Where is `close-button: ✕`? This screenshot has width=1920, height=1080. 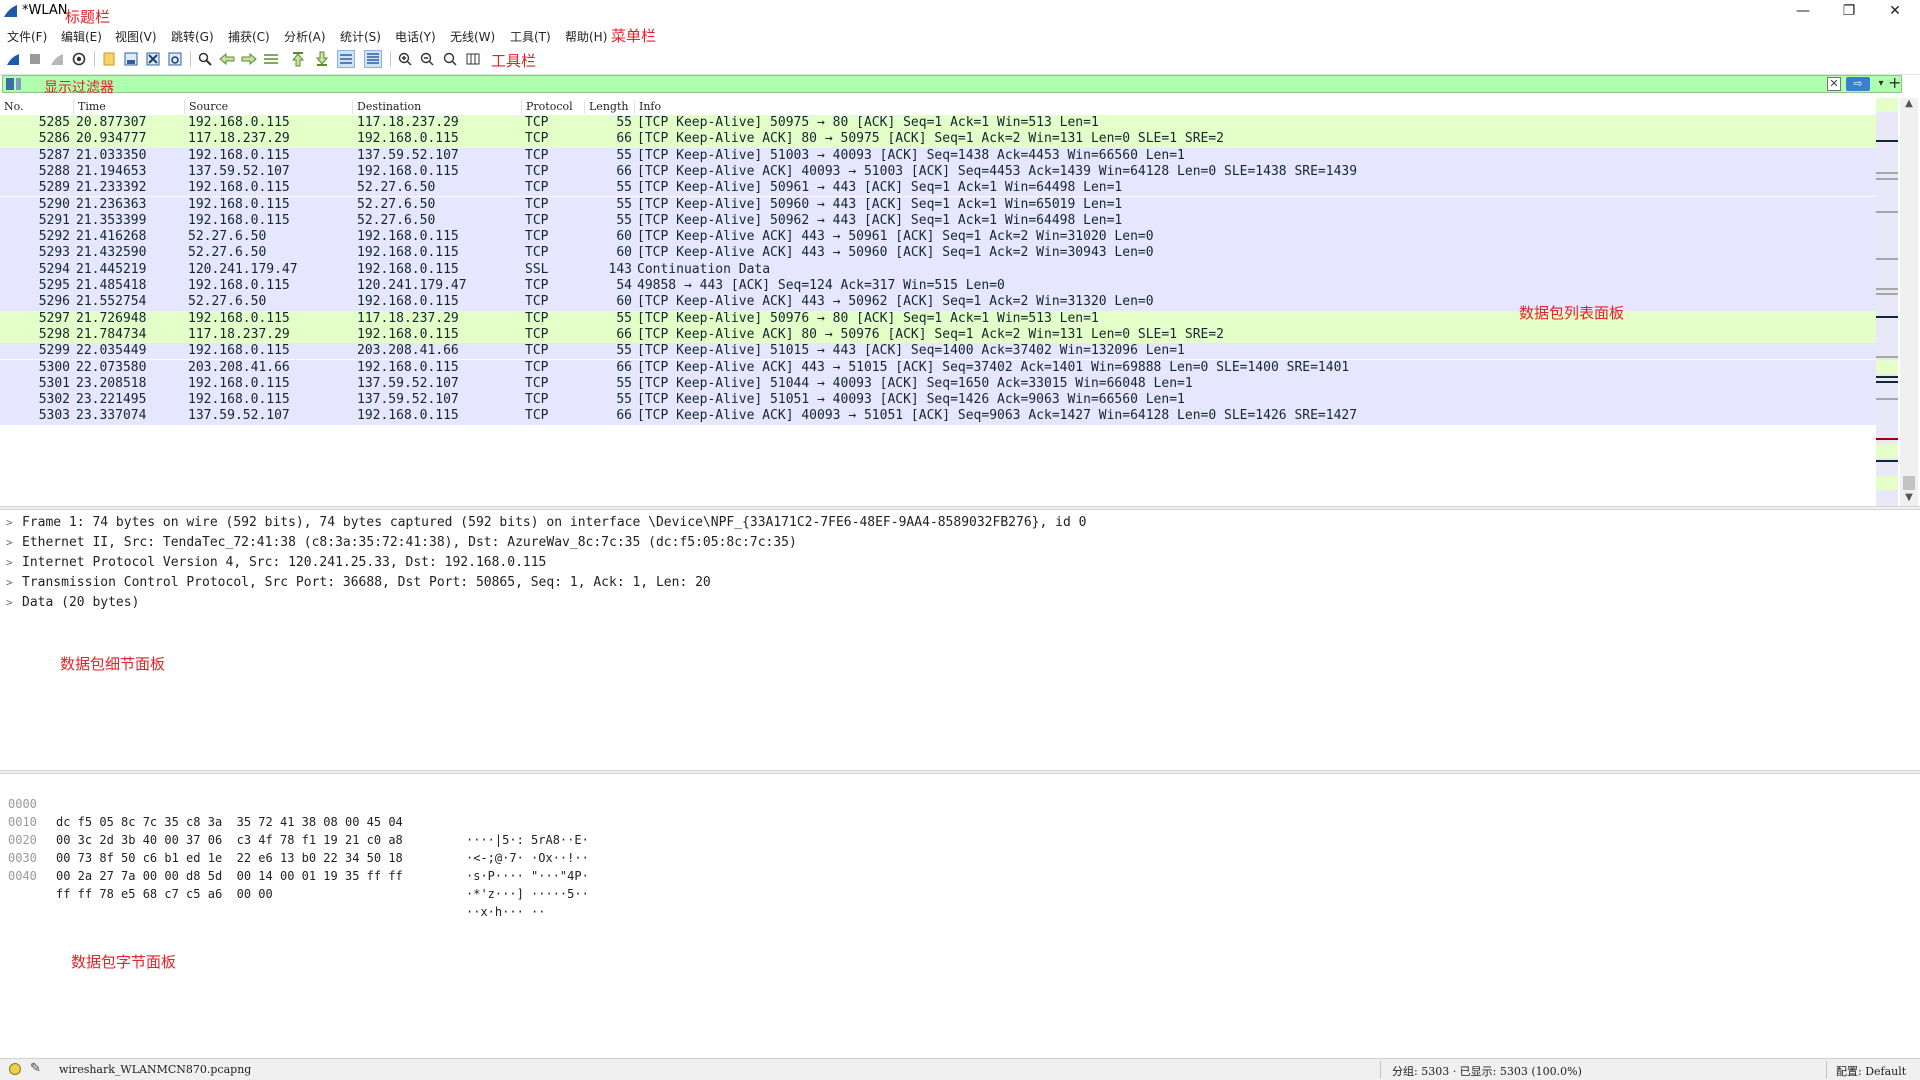 close-button: ✕ is located at coordinates (1895, 12).